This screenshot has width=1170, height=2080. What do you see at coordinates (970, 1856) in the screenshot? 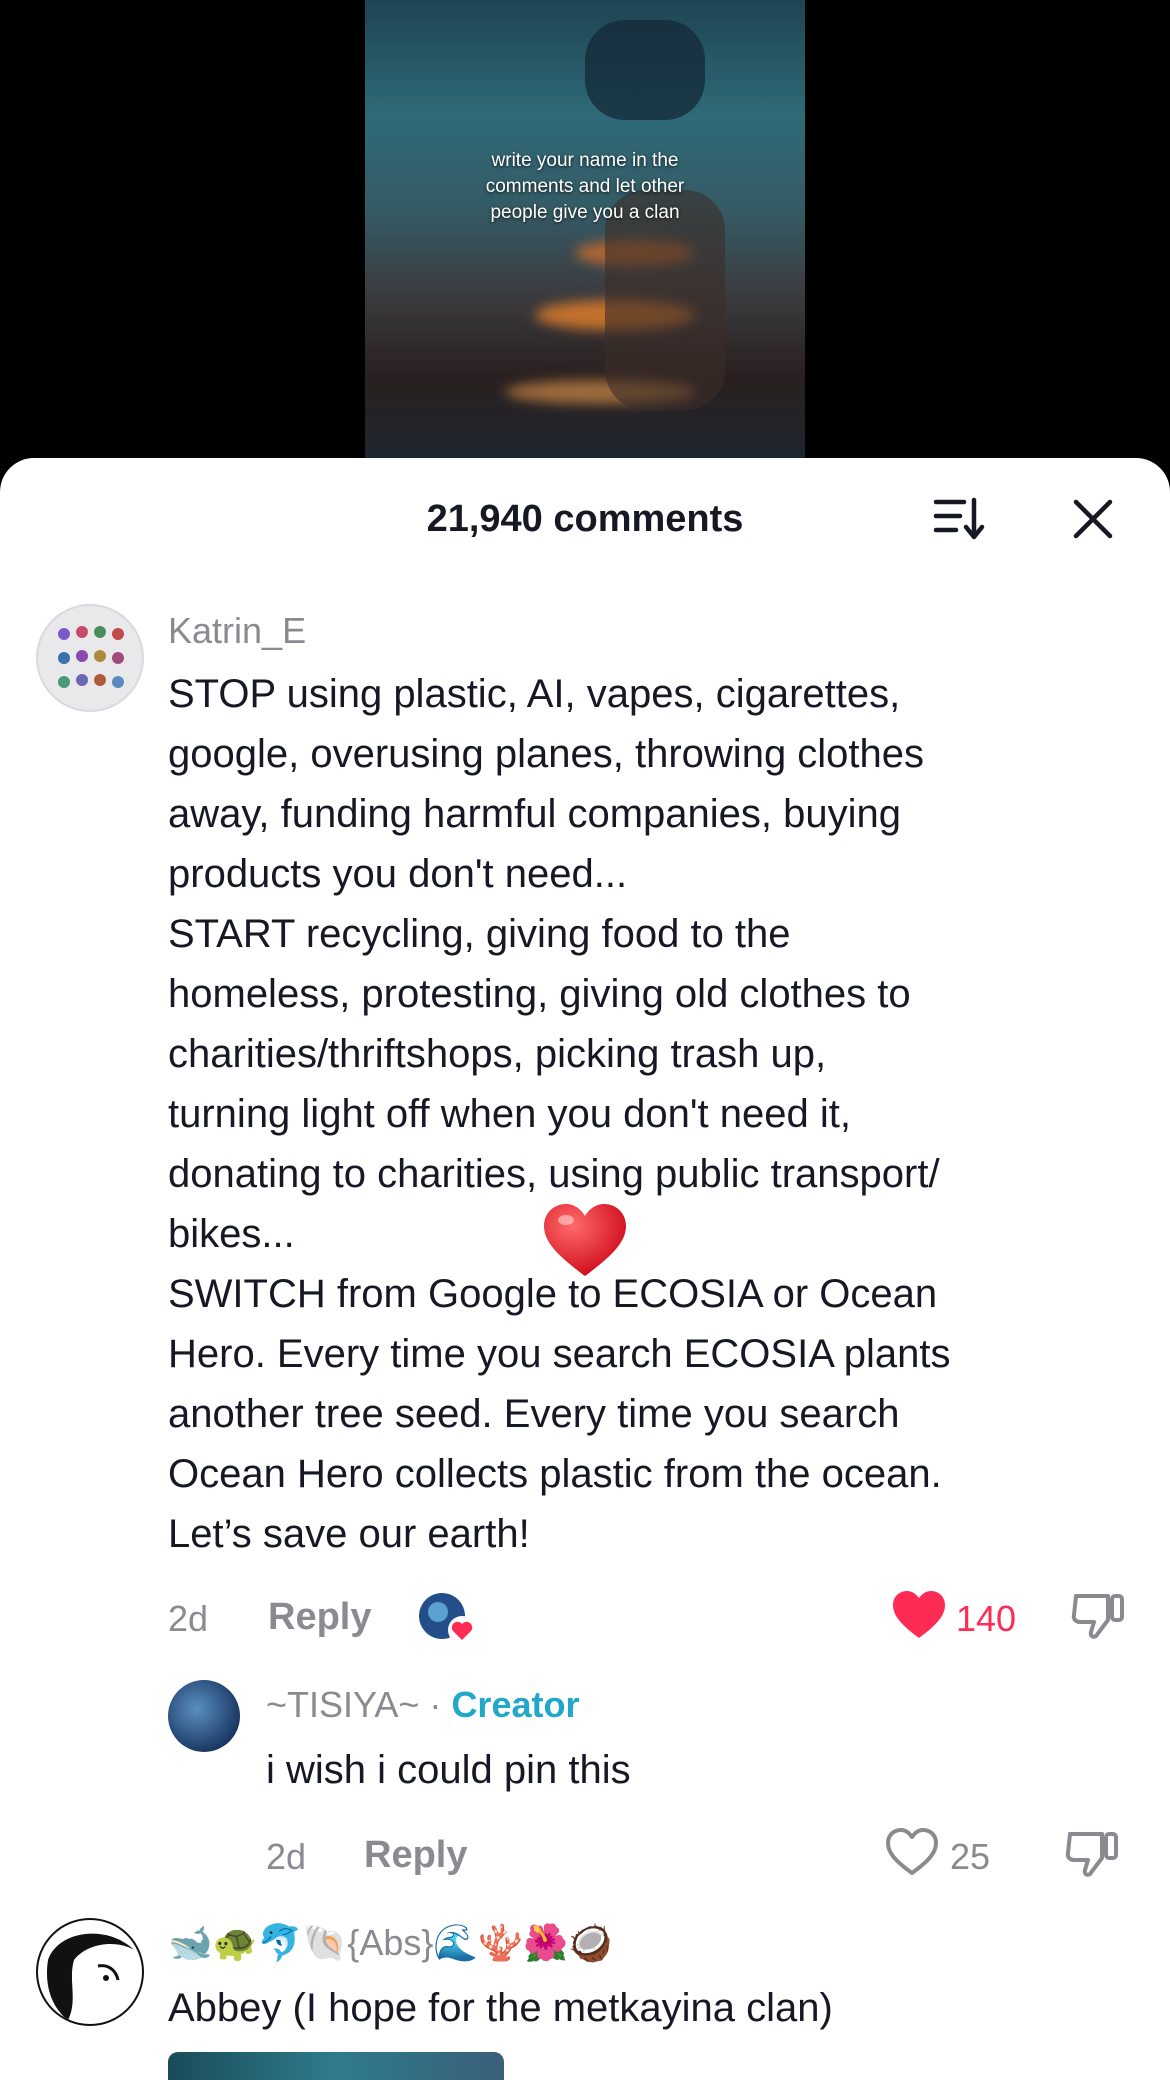
I see `like-count: 25` at bounding box center [970, 1856].